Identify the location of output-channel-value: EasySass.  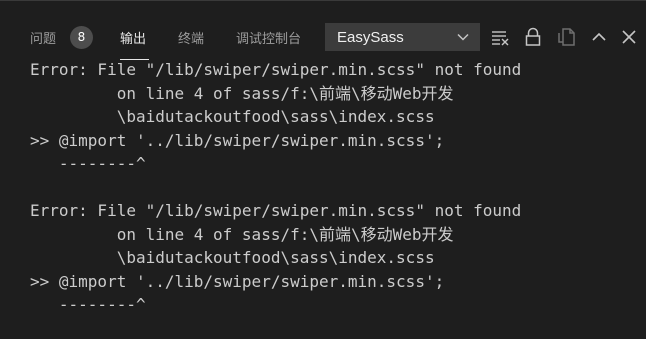
(370, 37).